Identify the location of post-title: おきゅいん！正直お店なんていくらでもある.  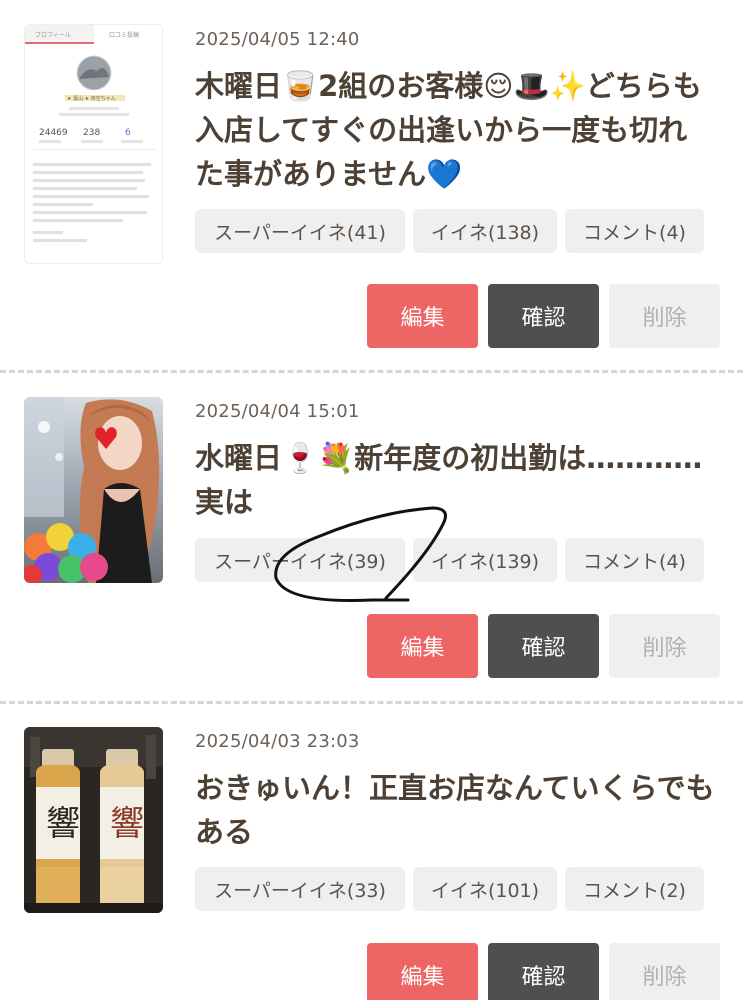
(455, 810).